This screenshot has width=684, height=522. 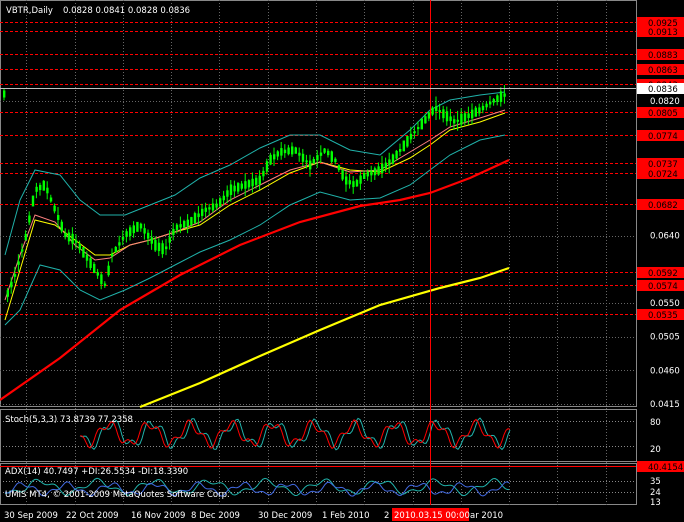 I want to click on ohlc-values: 0.0828 0.0841 0.0828 0.0836, so click(x=126, y=11).